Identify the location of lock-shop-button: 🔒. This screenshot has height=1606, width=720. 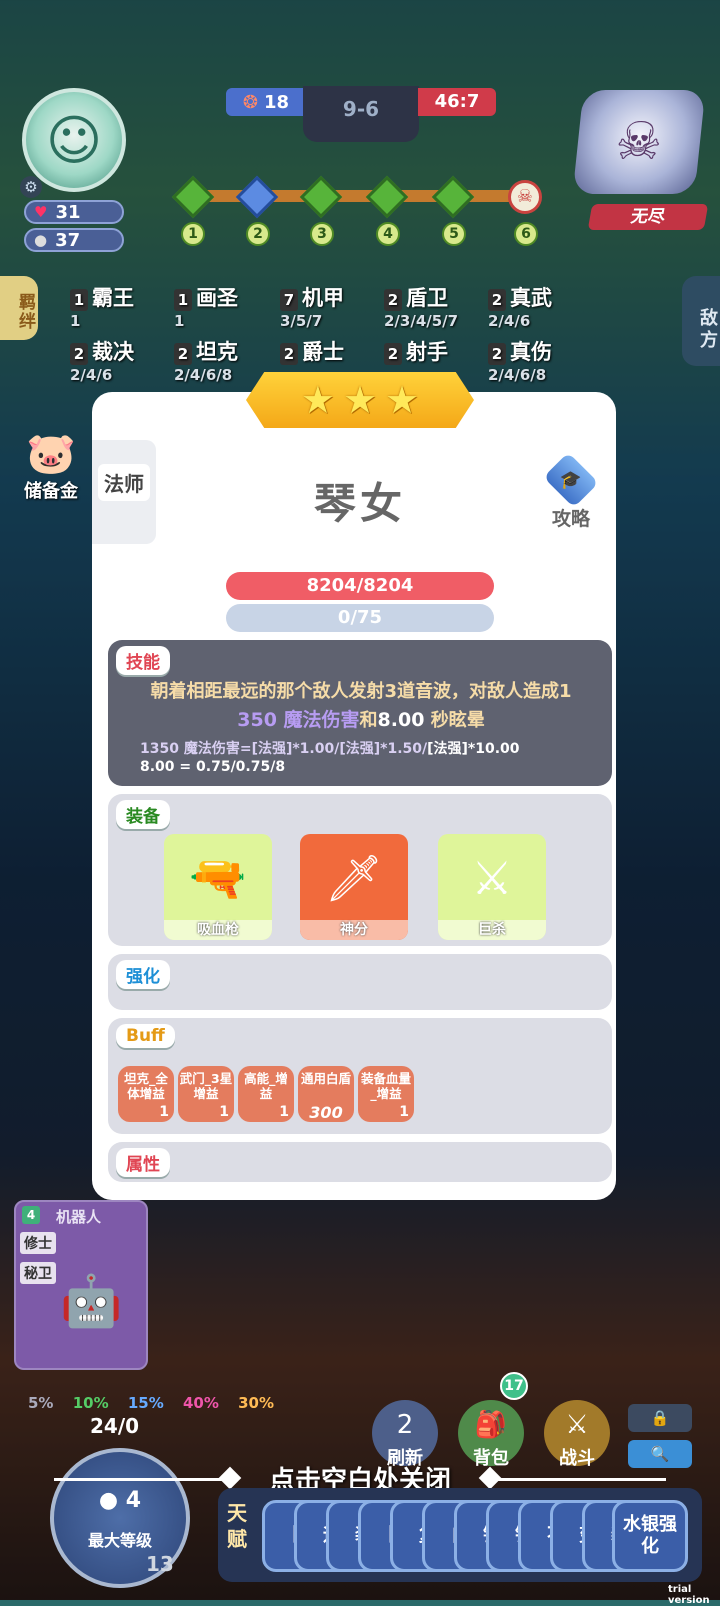
(660, 1418).